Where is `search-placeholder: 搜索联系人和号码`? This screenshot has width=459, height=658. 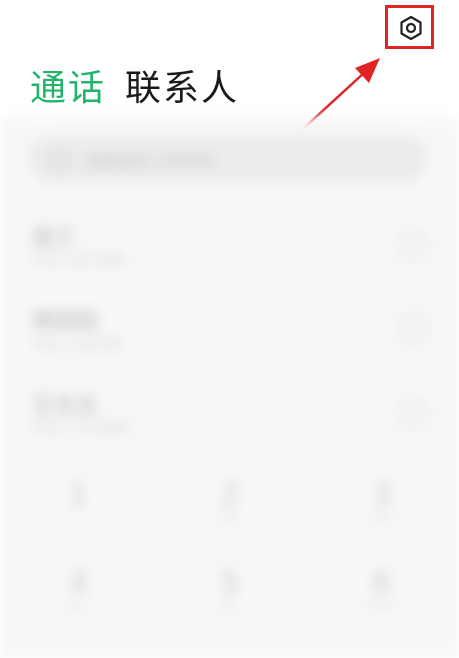
search-placeholder: 搜索联系人和号码 is located at coordinates (150, 161).